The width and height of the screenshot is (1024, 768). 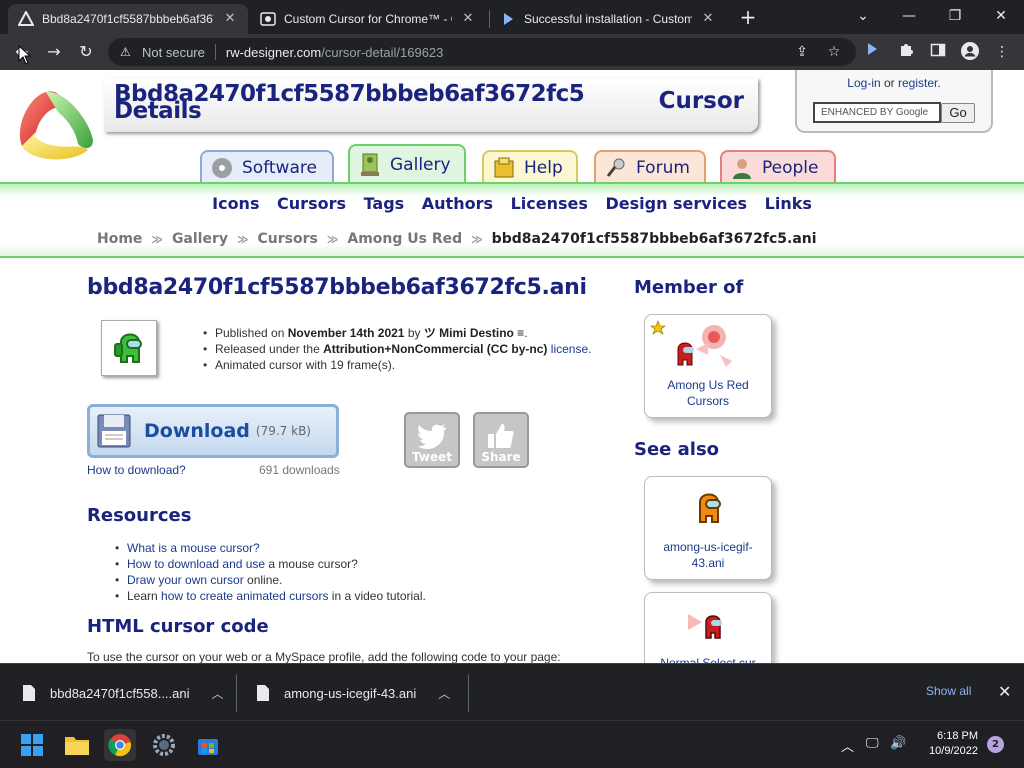 What do you see at coordinates (906, 52) in the screenshot?
I see `extensions-puzzle-icon` at bounding box center [906, 52].